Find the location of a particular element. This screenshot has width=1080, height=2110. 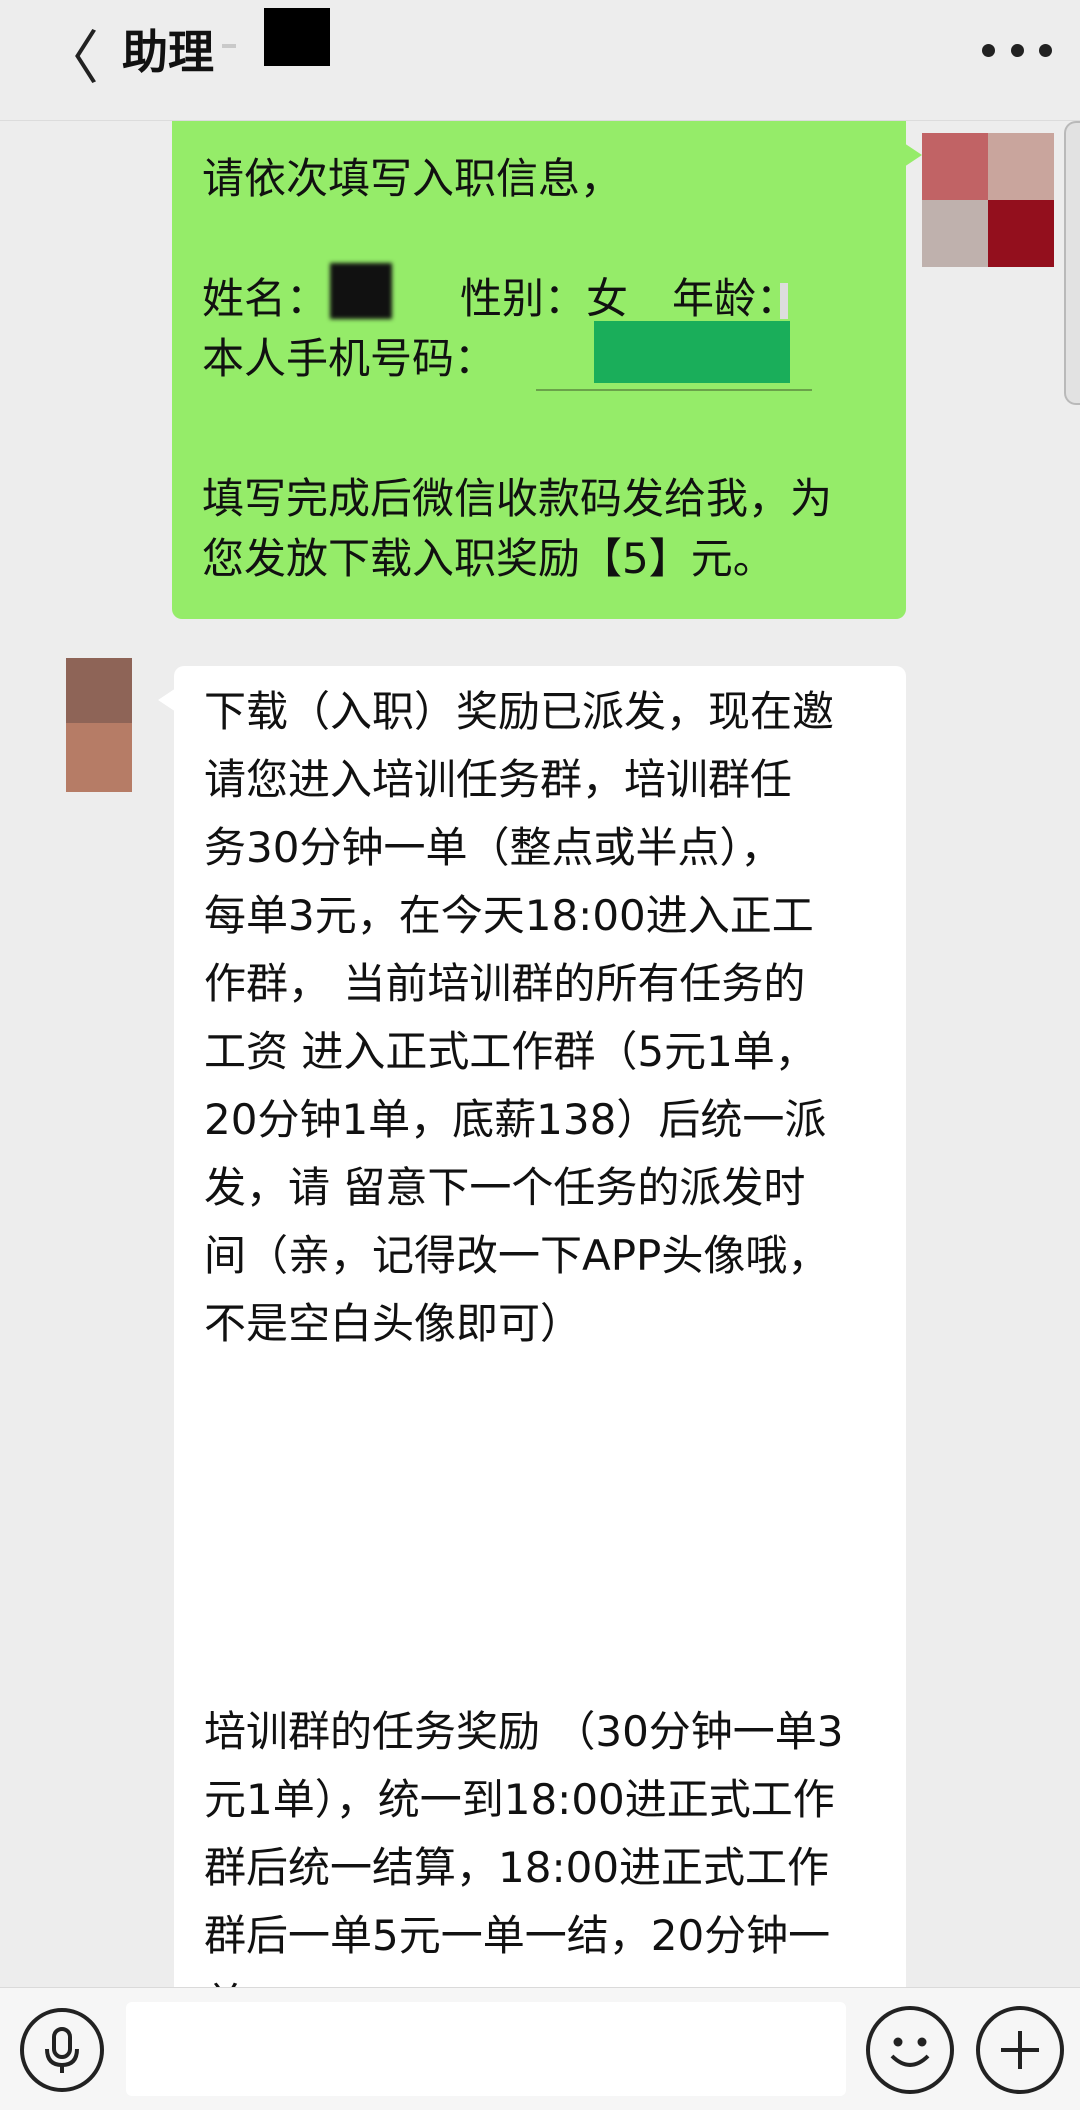

message-text-line: 每单3元，在今天18:00进入正工 is located at coordinates (509, 915).